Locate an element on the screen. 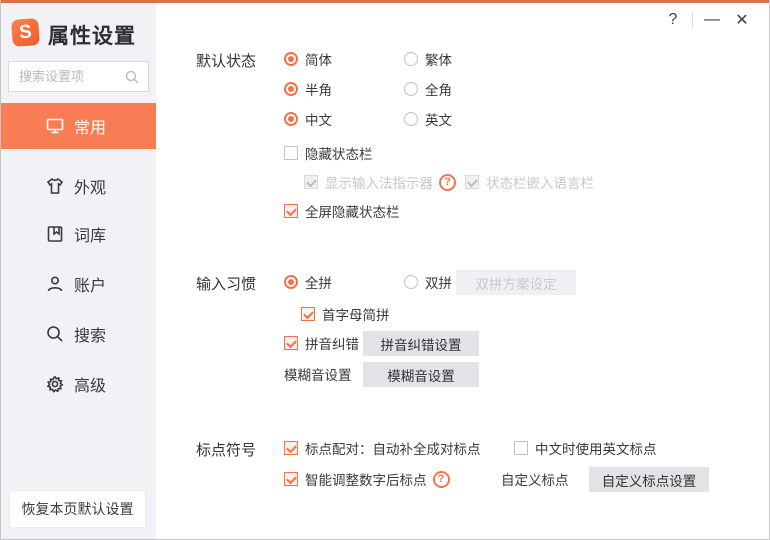 The image size is (770, 540). radio-chinese: 中文 is located at coordinates (308, 119).